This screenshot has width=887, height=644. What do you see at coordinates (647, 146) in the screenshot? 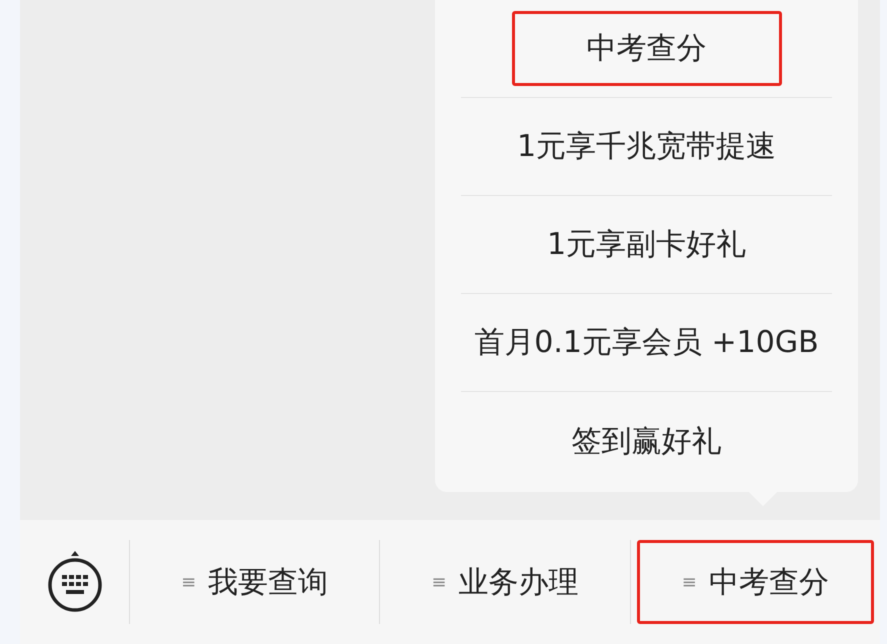
I see `menu-item: 1元享千兆宽带提速` at bounding box center [647, 146].